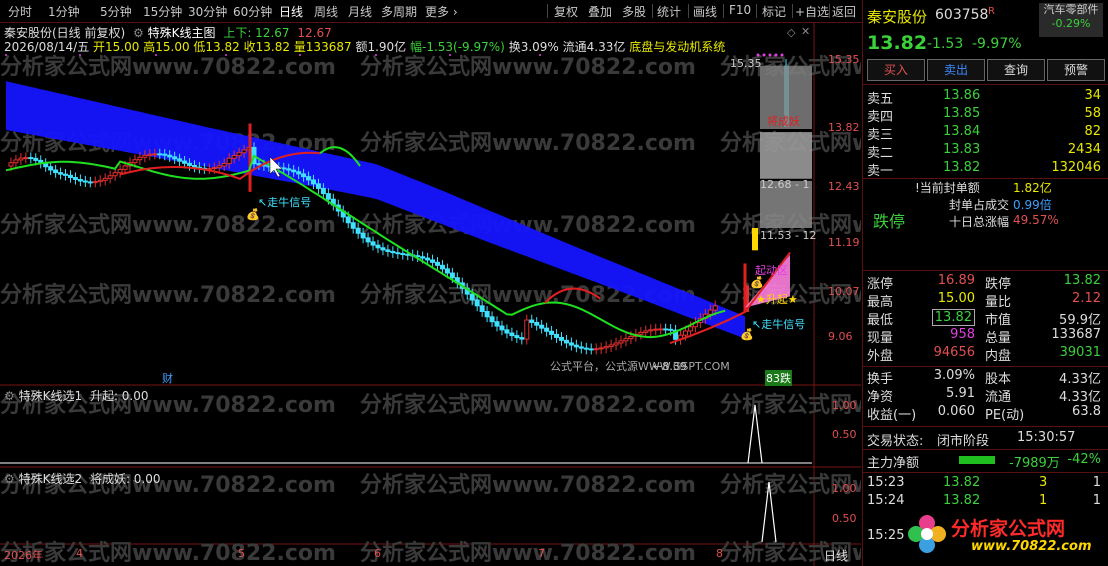  Describe the element at coordinates (779, 324) in the screenshot. I see `bull-signal-label-2: ↖走牛信号` at that location.